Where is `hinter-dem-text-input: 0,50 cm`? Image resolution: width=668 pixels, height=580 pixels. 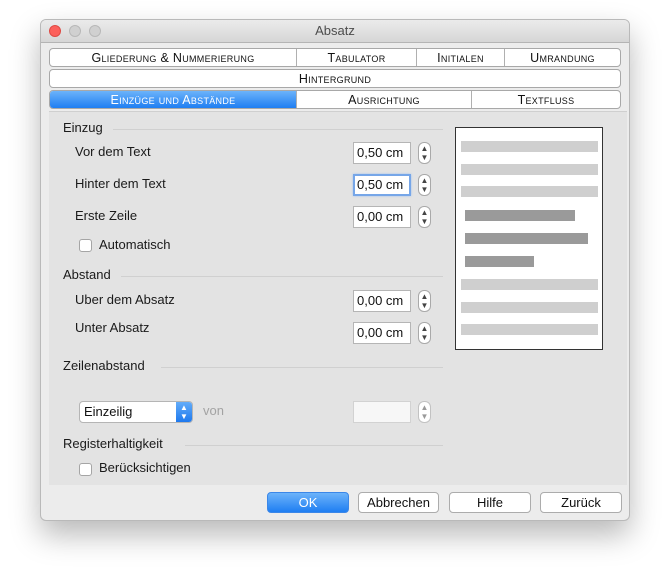 hinter-dem-text-input: 0,50 cm is located at coordinates (382, 185).